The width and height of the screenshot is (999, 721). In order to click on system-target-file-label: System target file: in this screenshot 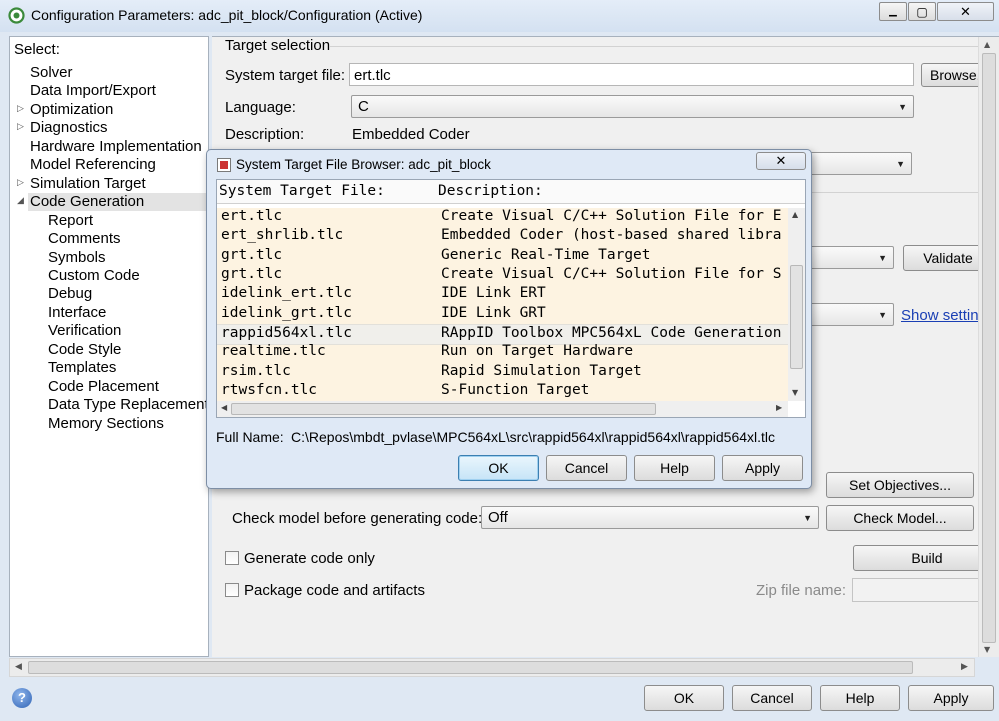, I will do `click(285, 75)`.